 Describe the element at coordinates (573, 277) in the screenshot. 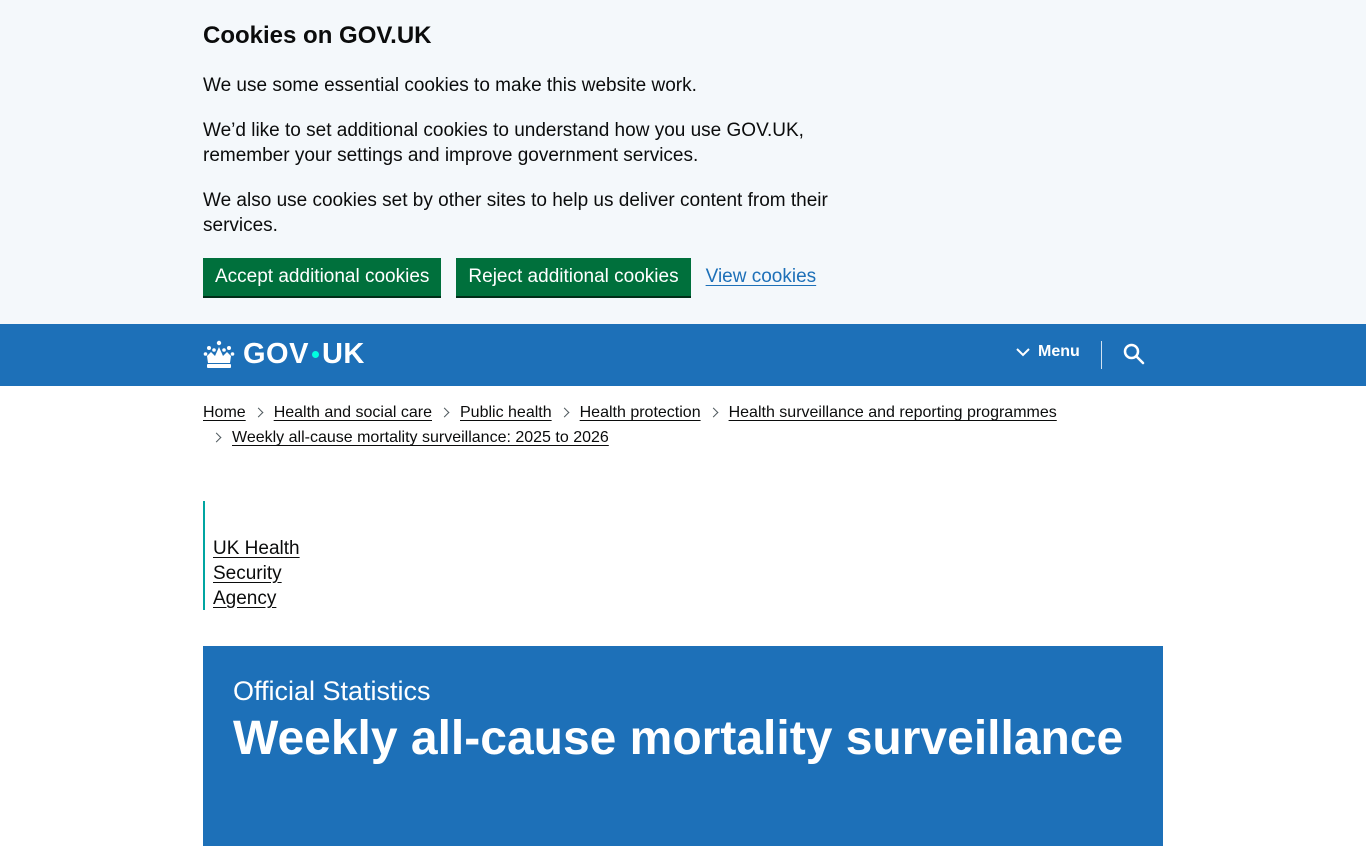

I see `reject-cookies-button: Reject additional cookies` at that location.